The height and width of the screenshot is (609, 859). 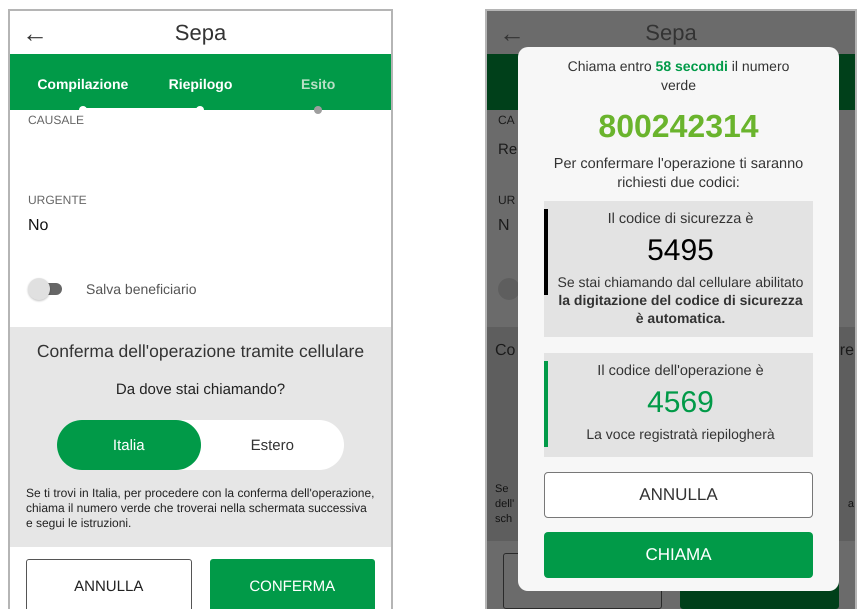 I want to click on phone-number: 800242314, so click(x=678, y=126).